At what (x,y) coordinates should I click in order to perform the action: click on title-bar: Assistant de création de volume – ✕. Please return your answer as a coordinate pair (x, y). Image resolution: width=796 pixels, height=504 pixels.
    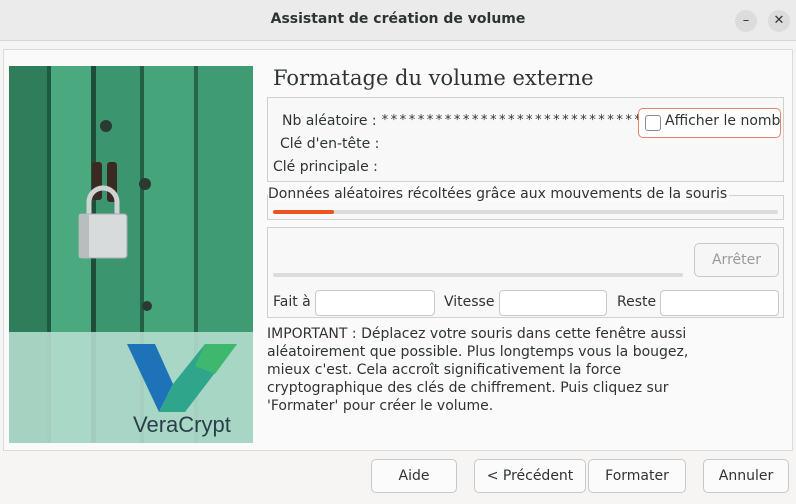
    Looking at the image, I should click on (398, 20).